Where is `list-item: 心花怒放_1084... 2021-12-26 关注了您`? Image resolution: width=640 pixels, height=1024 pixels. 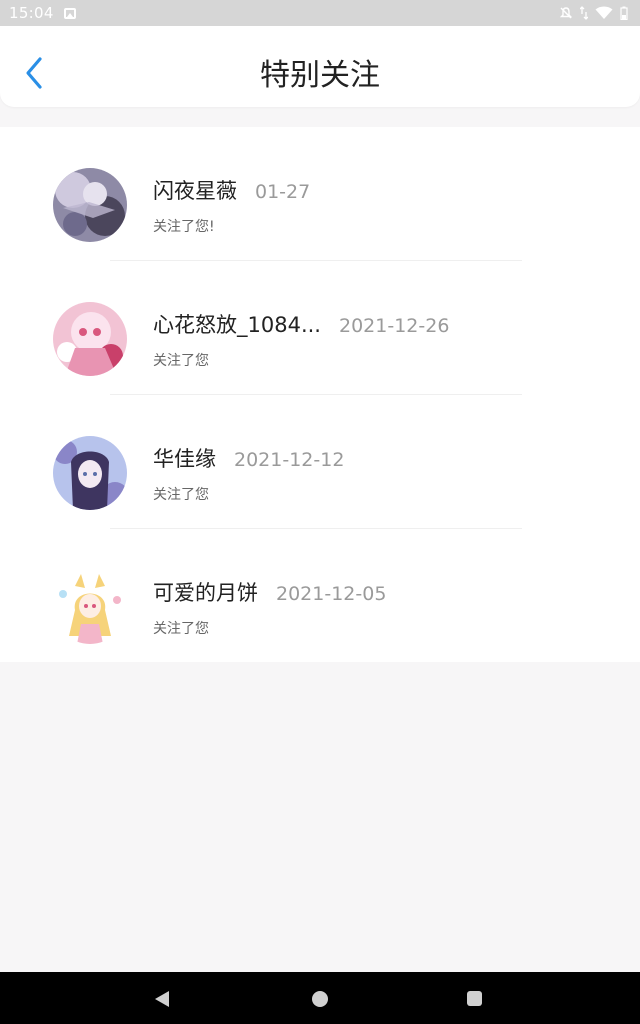 list-item: 心花怒放_1084... 2021-12-26 关注了您 is located at coordinates (320, 328).